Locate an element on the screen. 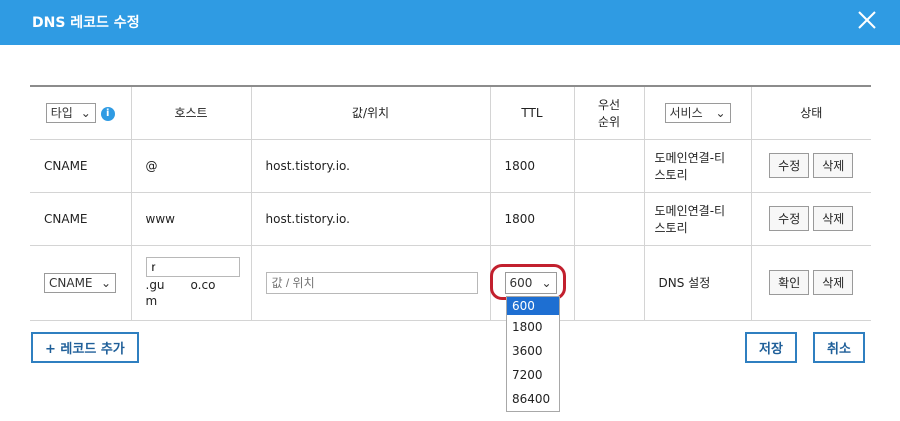 This screenshot has height=421, width=900. host-suffix: .gu o.co m is located at coordinates (180, 292).